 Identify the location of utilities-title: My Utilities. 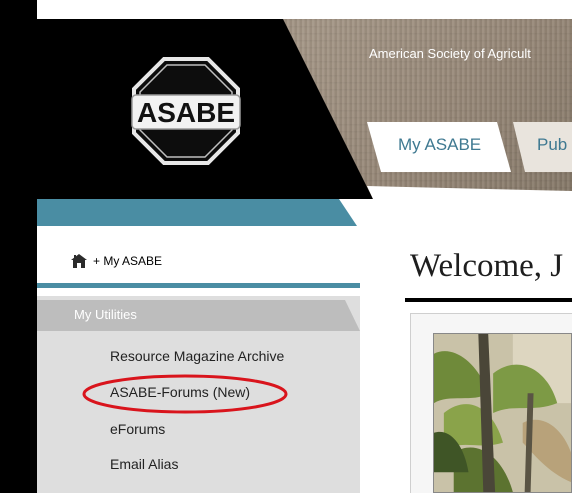
(105, 314).